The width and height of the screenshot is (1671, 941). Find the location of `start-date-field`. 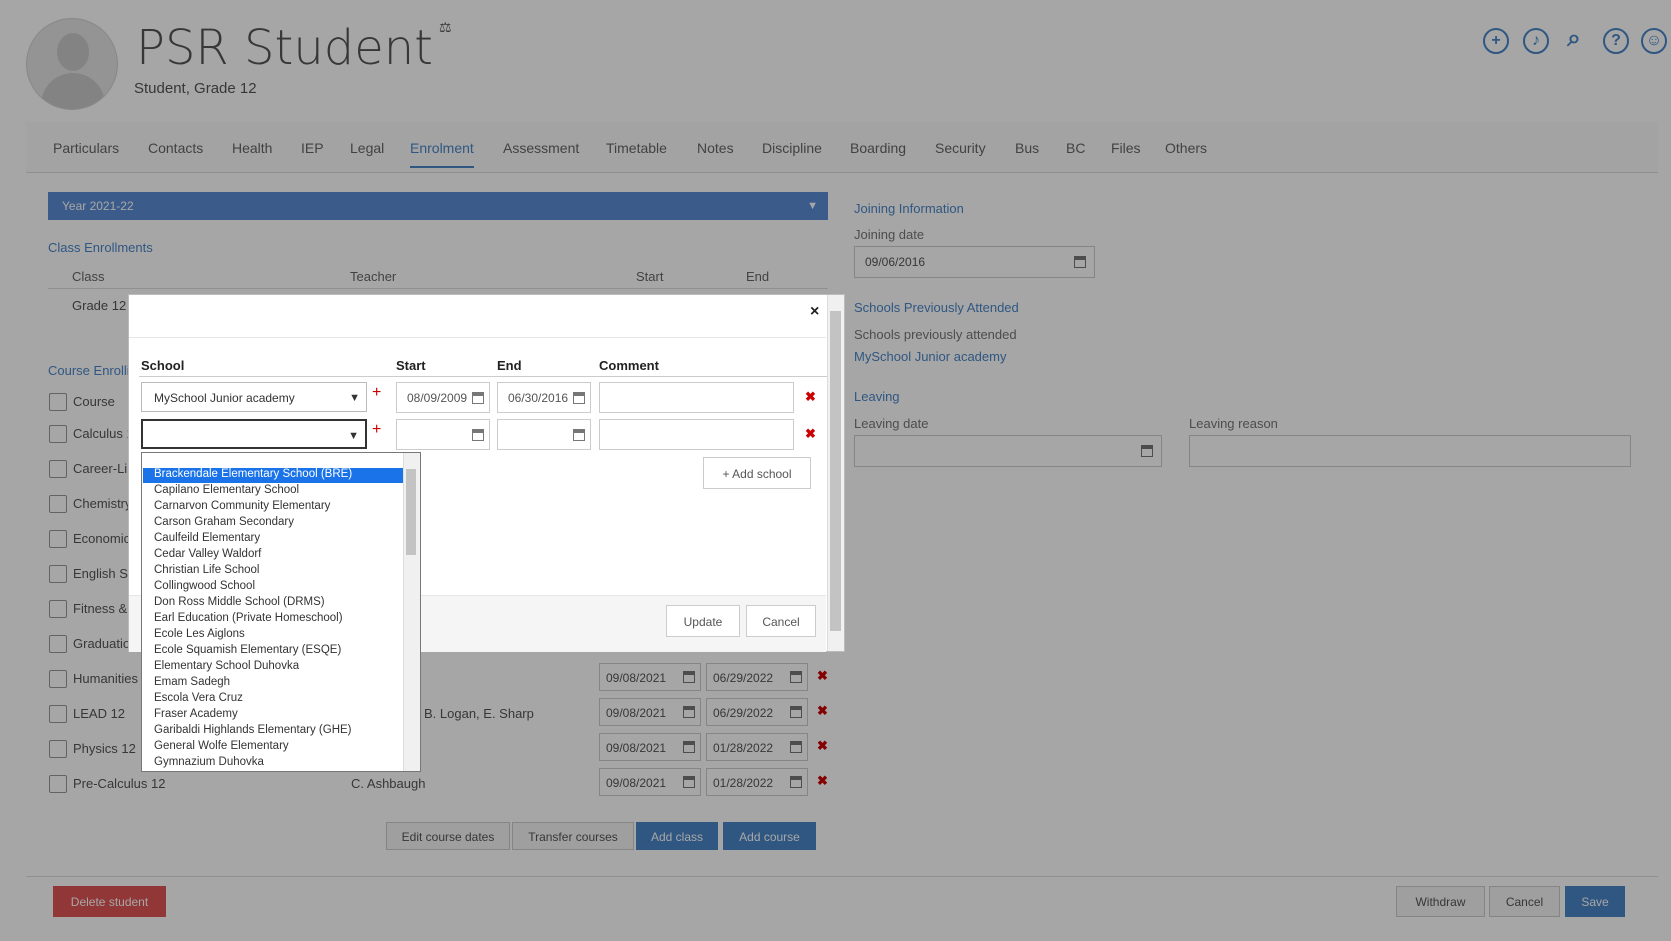

start-date-field is located at coordinates (443, 434).